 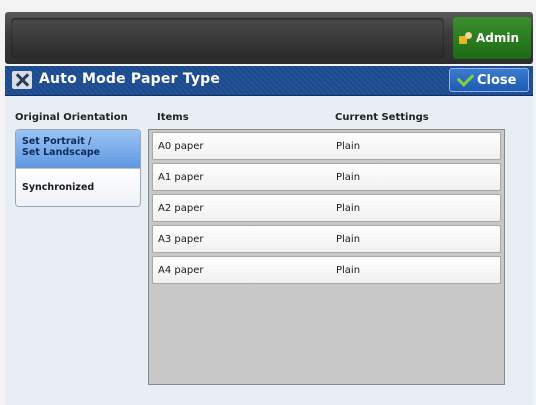 What do you see at coordinates (466, 38) in the screenshot?
I see `admin-icon` at bounding box center [466, 38].